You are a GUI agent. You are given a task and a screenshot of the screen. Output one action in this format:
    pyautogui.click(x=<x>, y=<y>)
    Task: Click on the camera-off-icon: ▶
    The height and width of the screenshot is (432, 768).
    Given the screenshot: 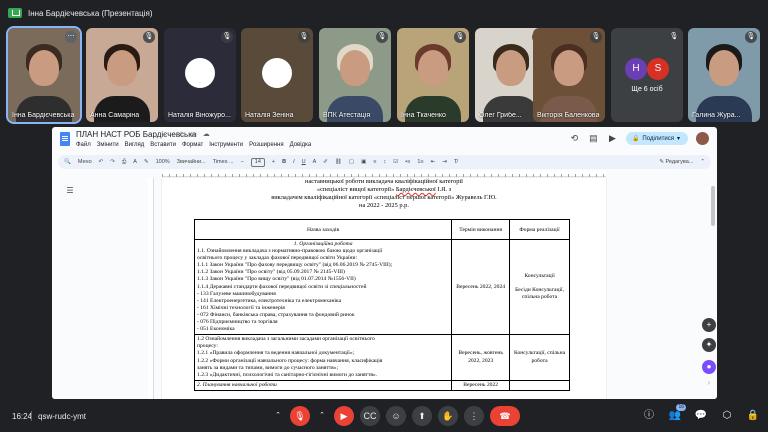 What is the action you would take?
    pyautogui.click(x=344, y=416)
    